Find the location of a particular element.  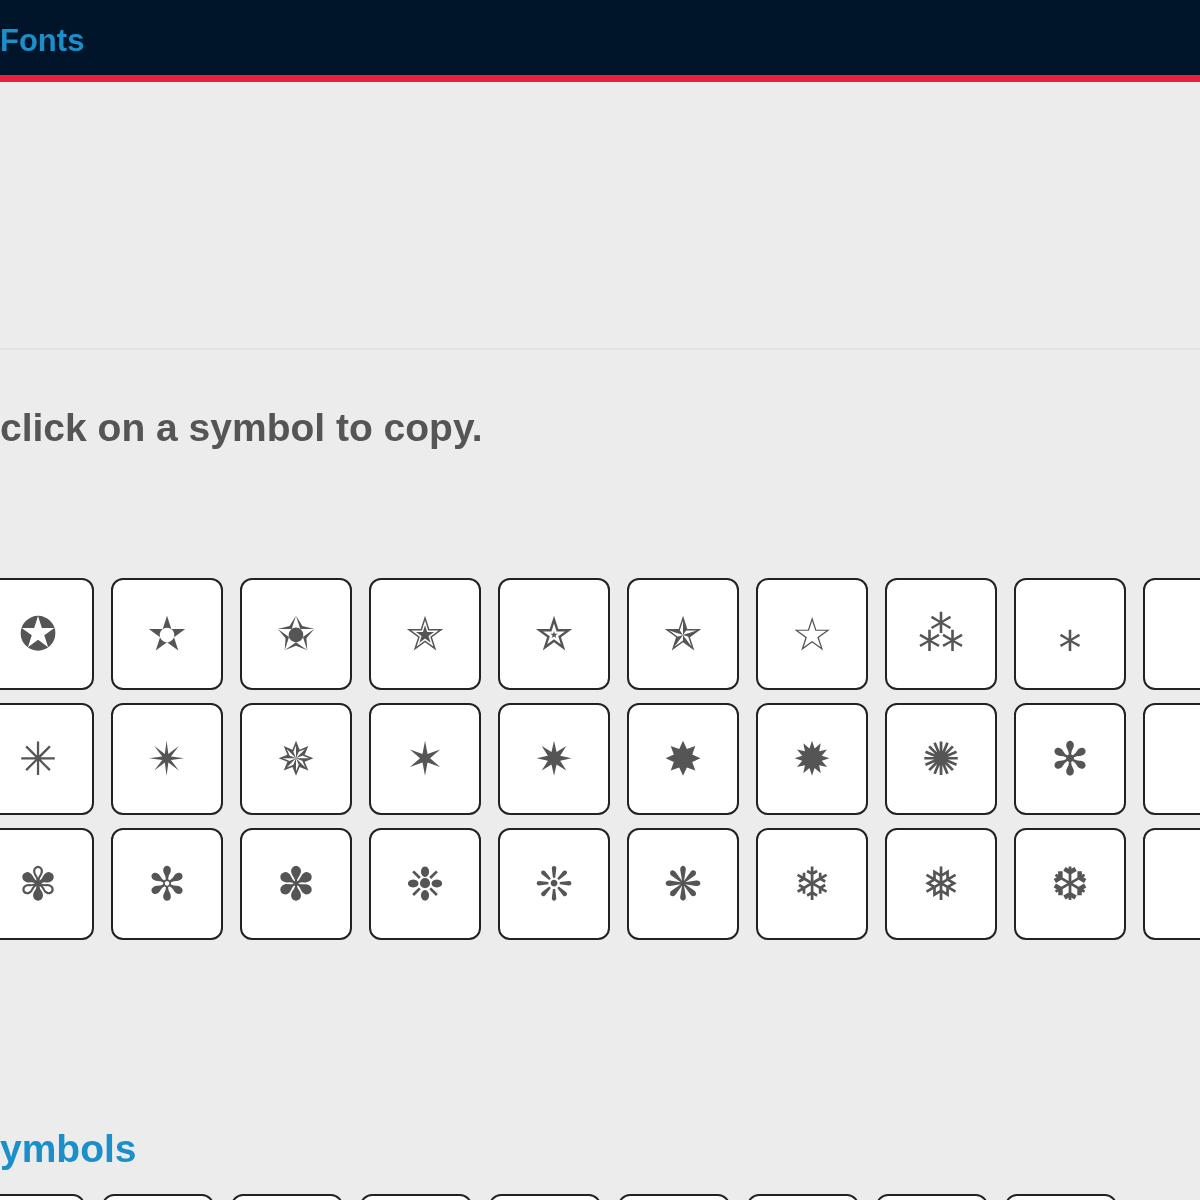

symbol-tile: ✴ is located at coordinates (167, 759).